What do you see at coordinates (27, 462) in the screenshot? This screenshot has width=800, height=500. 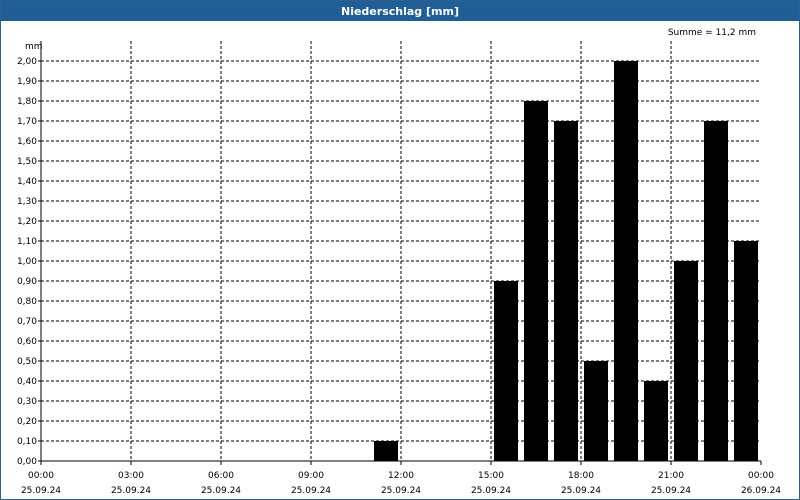 I see `y-tick-label: 0,00` at bounding box center [27, 462].